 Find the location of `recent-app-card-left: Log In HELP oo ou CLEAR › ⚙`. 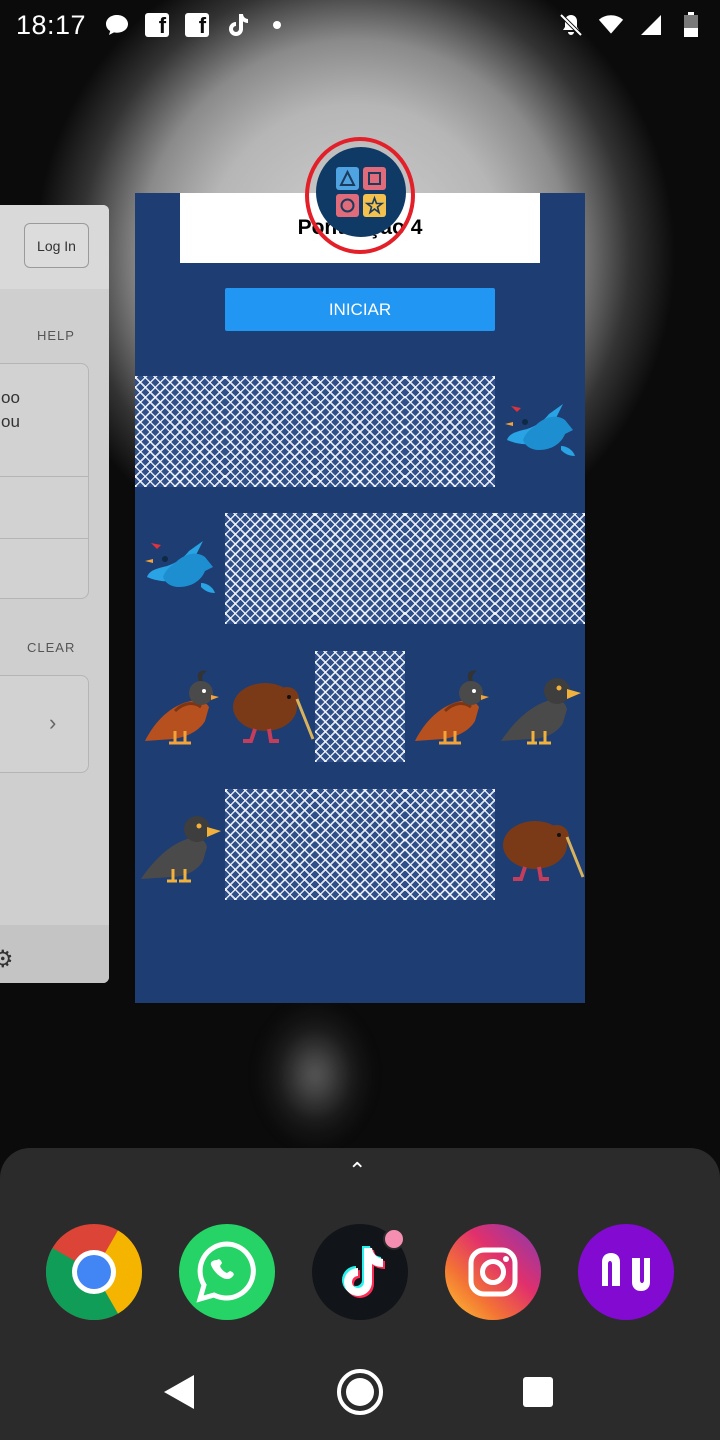

recent-app-card-left: Log In HELP oo ou CLEAR › ⚙ is located at coordinates (54, 594).